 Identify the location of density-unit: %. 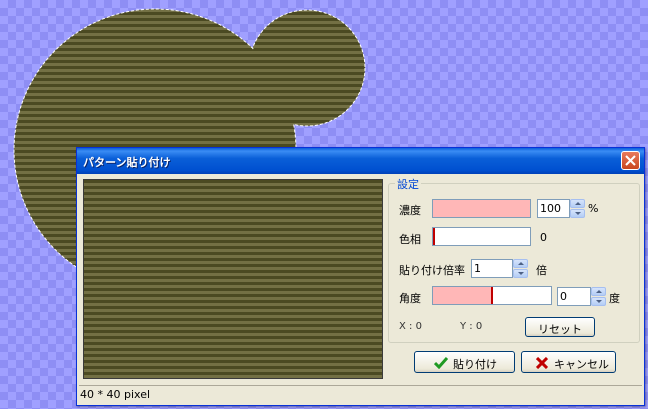
(593, 208).